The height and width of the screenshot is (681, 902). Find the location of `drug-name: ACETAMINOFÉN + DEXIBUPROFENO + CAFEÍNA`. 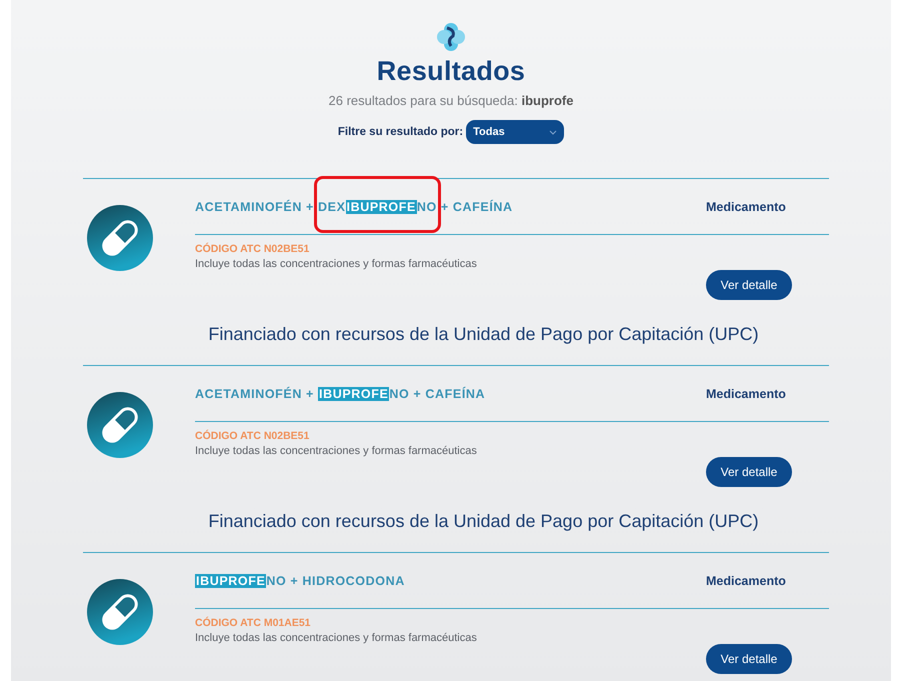

drug-name: ACETAMINOFÉN + DEXIBUPROFENO + CAFEÍNA is located at coordinates (450, 206).